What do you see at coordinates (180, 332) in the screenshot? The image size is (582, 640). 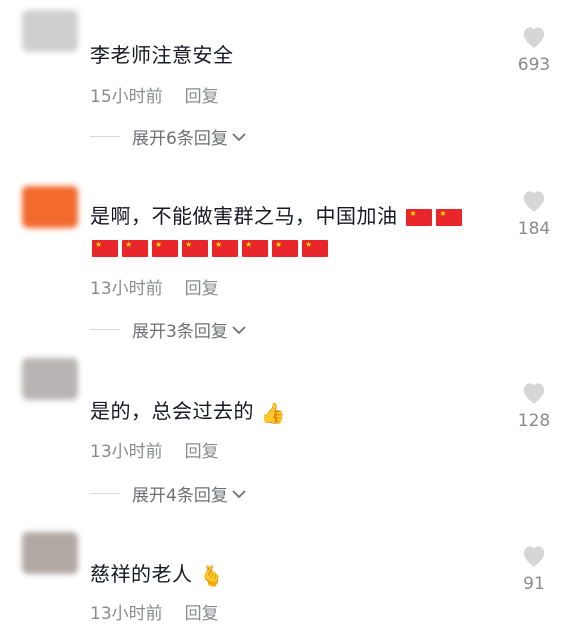 I see `expand-label: 展开3条回复` at bounding box center [180, 332].